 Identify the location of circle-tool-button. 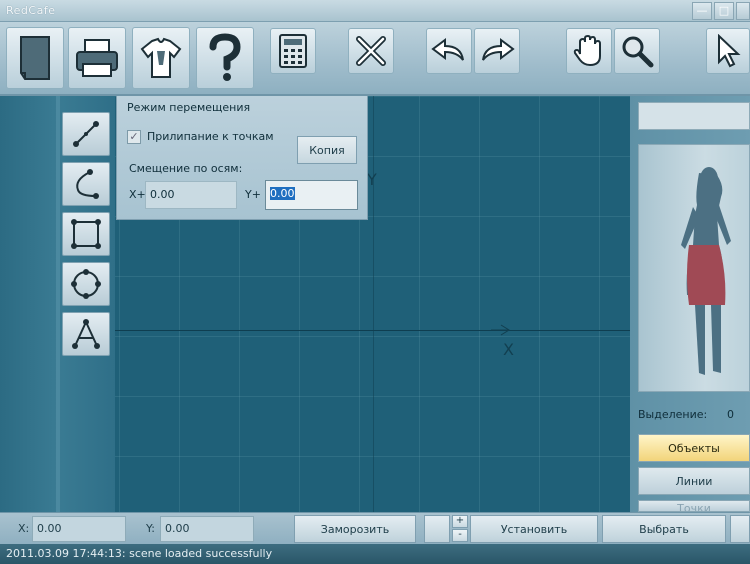
(86, 284).